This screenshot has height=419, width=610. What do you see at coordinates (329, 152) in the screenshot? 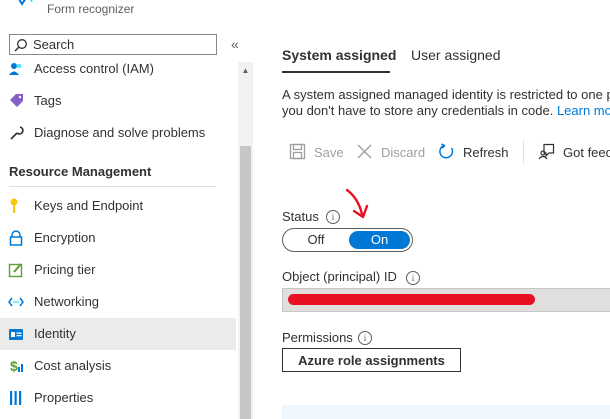
I see `save-label: Save` at bounding box center [329, 152].